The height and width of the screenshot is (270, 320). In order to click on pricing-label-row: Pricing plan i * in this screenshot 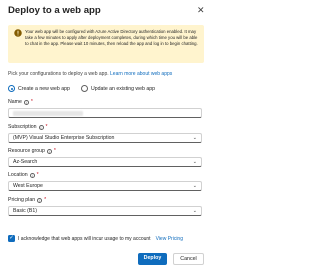, I will do `click(27, 200)`.